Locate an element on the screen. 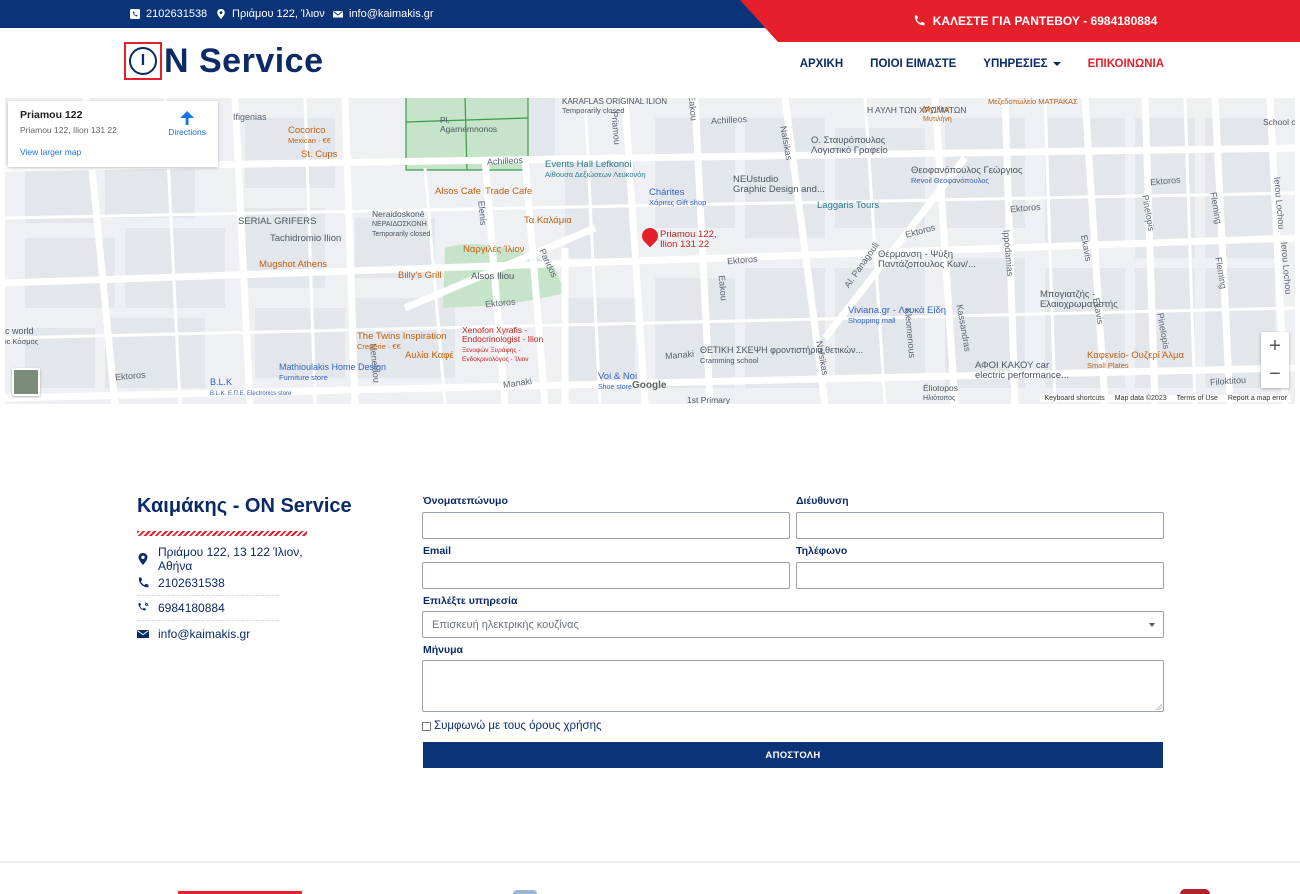 The height and width of the screenshot is (894, 1300). pin-label: Priamou 122, Ilion 131 22 is located at coordinates (688, 240).